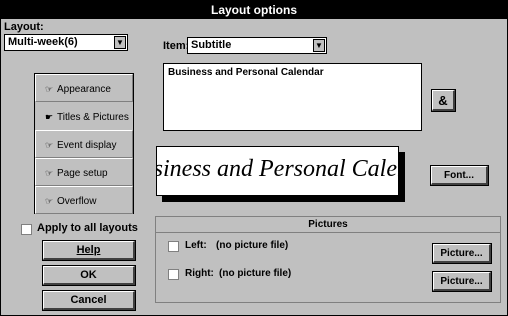 This screenshot has width=508, height=316. Describe the element at coordinates (254, 10) in the screenshot. I see `dialog-title: Layout options` at that location.